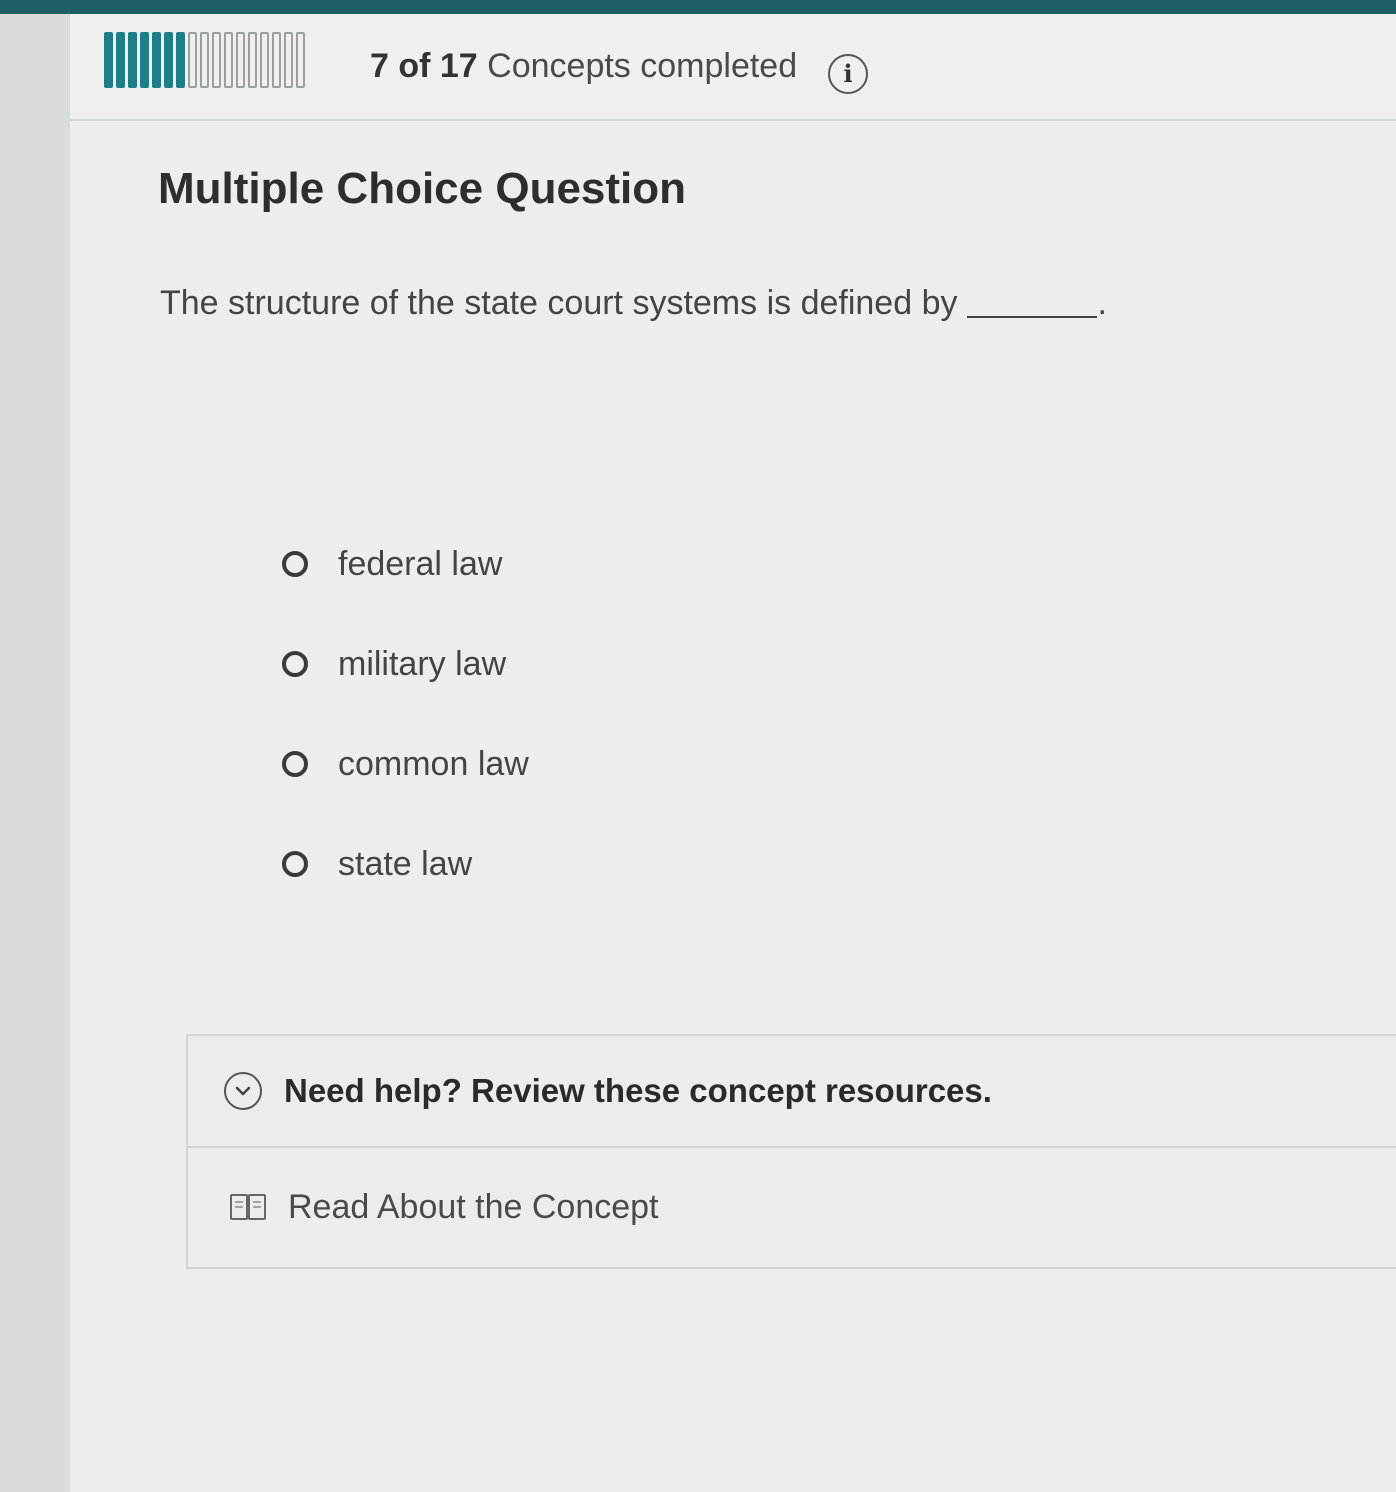 This screenshot has width=1396, height=1492. I want to click on option-military-law: military law, so click(405, 664).